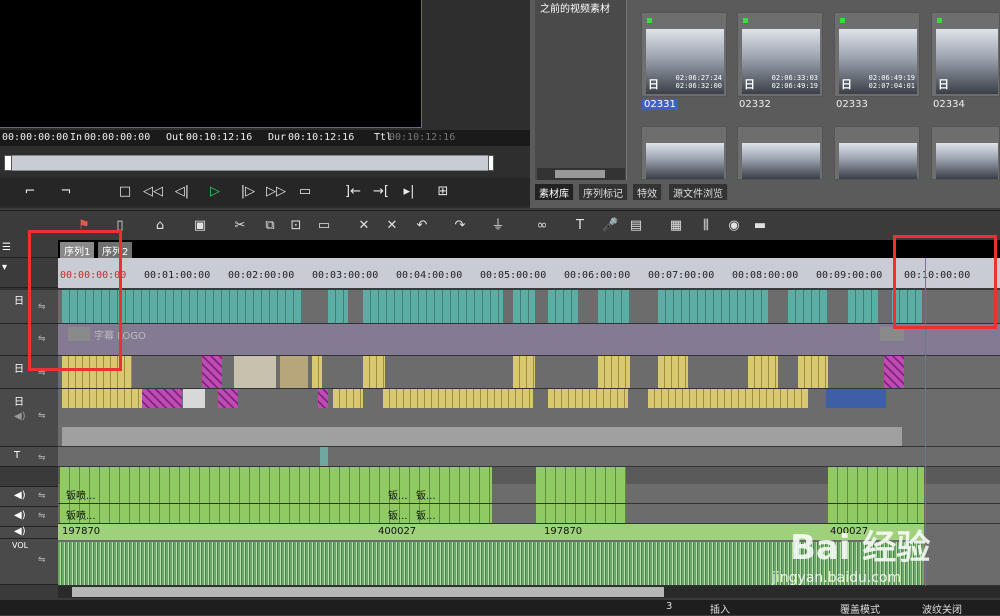 The height and width of the screenshot is (616, 1000). I want to click on clip-label: 02332, so click(755, 104).